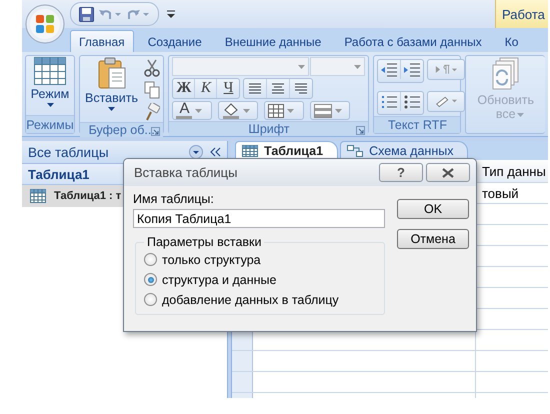 The width and height of the screenshot is (550, 414). Describe the element at coordinates (204, 242) in the screenshot. I see `group-title: Параметры вставки` at that location.